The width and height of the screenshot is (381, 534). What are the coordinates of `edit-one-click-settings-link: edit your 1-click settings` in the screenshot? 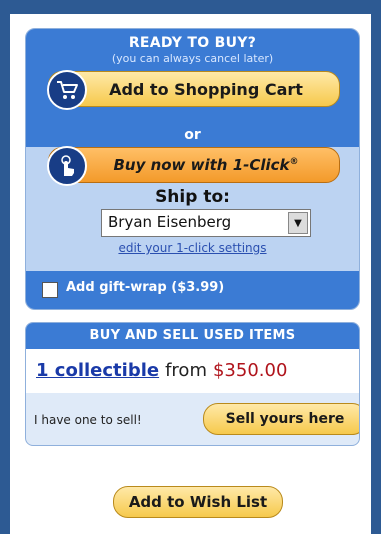 It's located at (192, 248).